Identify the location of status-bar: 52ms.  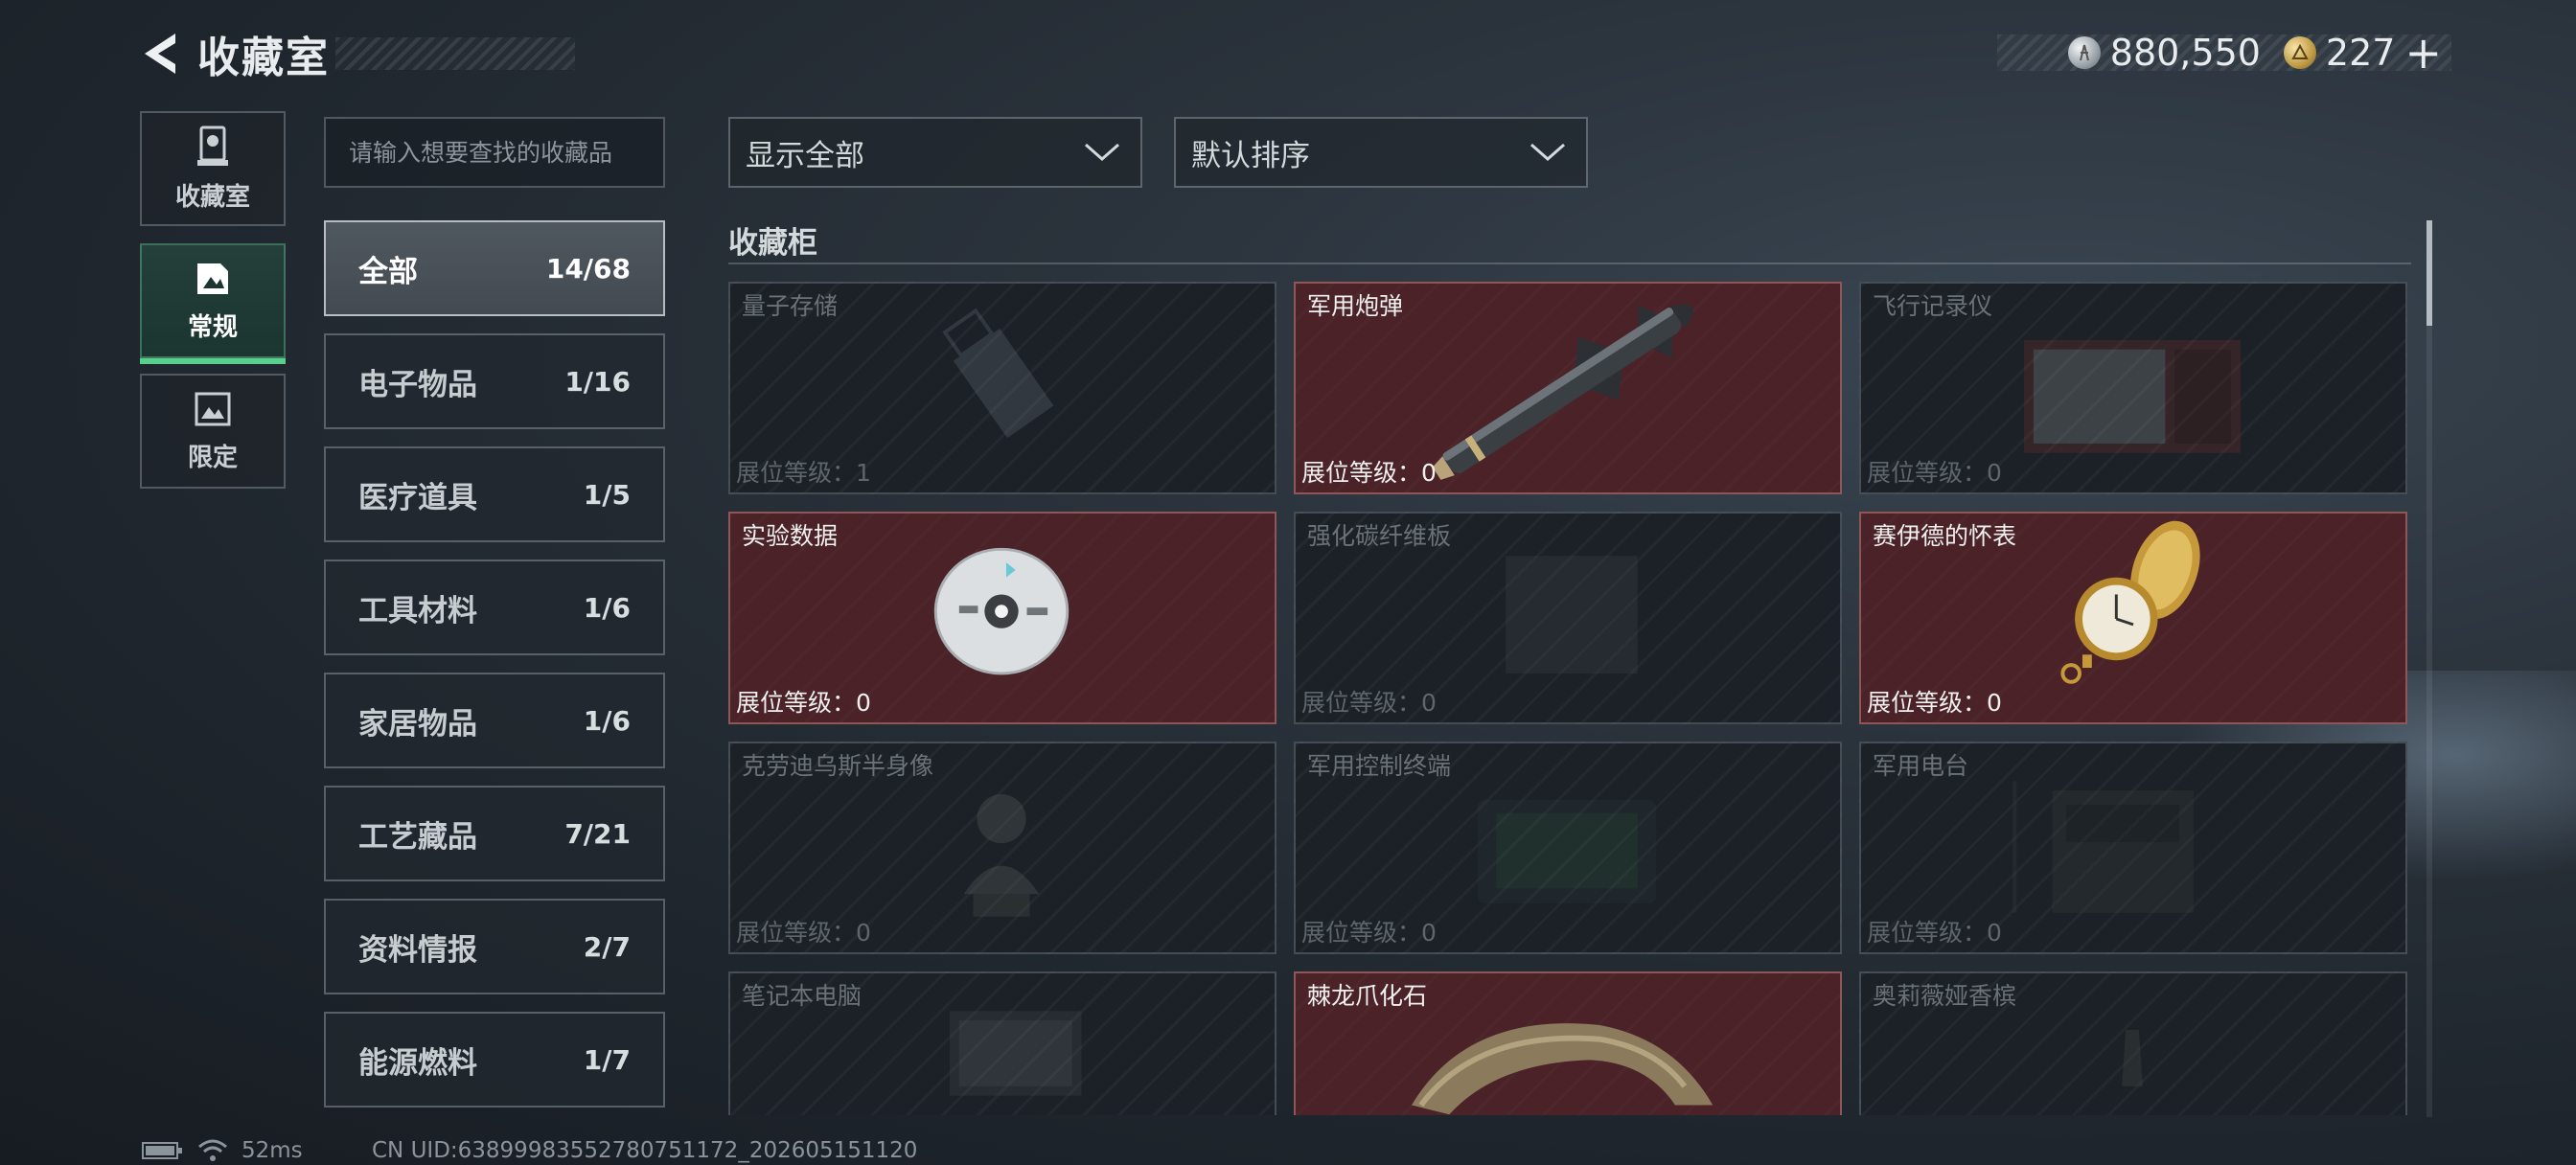
(222, 1151).